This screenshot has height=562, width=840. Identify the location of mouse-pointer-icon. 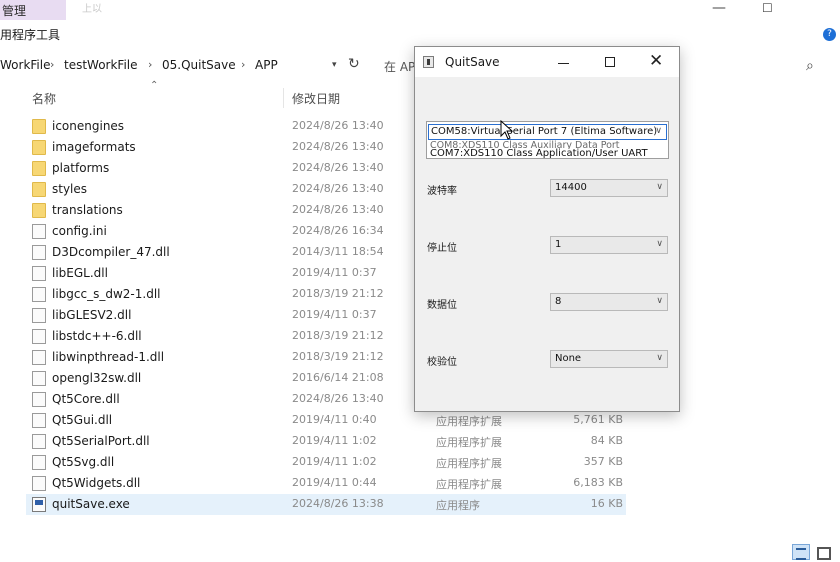
(507, 130).